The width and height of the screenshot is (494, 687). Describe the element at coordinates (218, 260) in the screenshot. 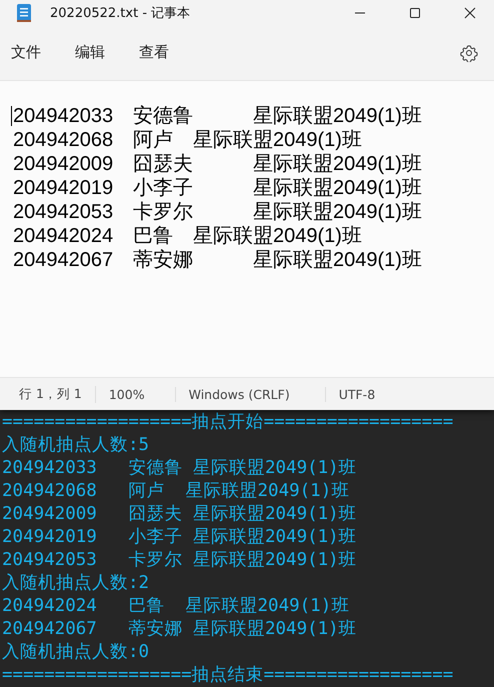

I see `text-line: 204942067 蒂安娜 星际联盟2049(1)班` at that location.